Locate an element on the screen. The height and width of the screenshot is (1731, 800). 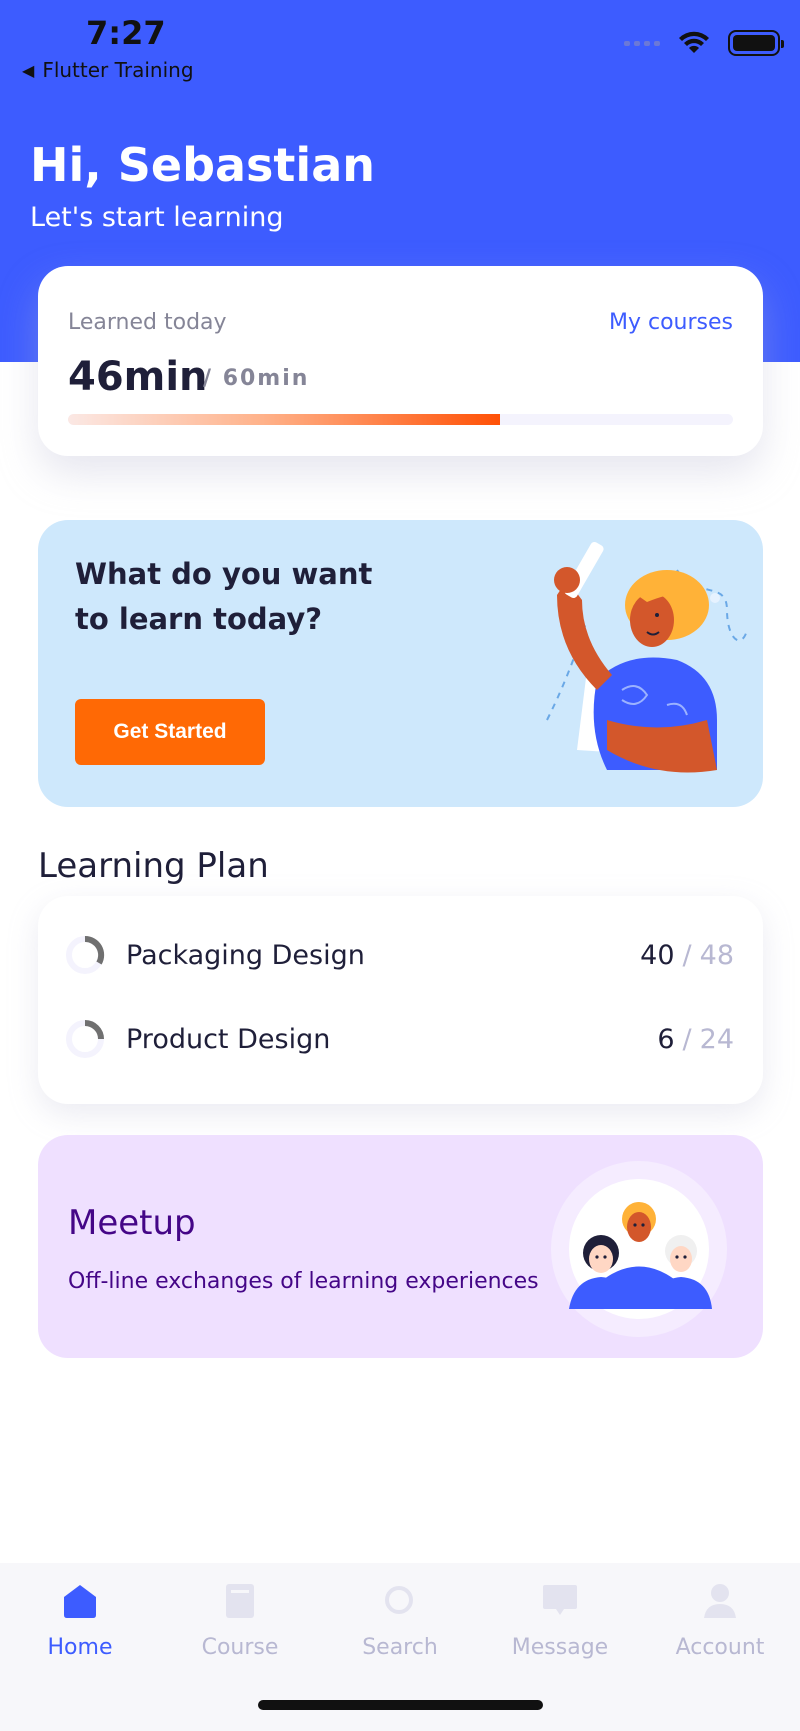
get-started-button: Get Started is located at coordinates (170, 732).